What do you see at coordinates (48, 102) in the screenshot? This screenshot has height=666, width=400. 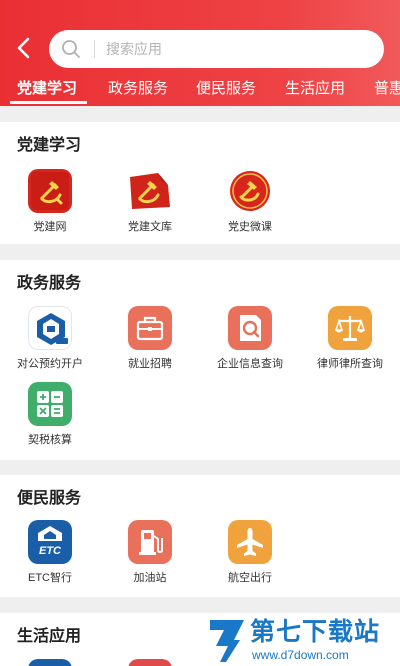 I see `active-tab-indicator` at bounding box center [48, 102].